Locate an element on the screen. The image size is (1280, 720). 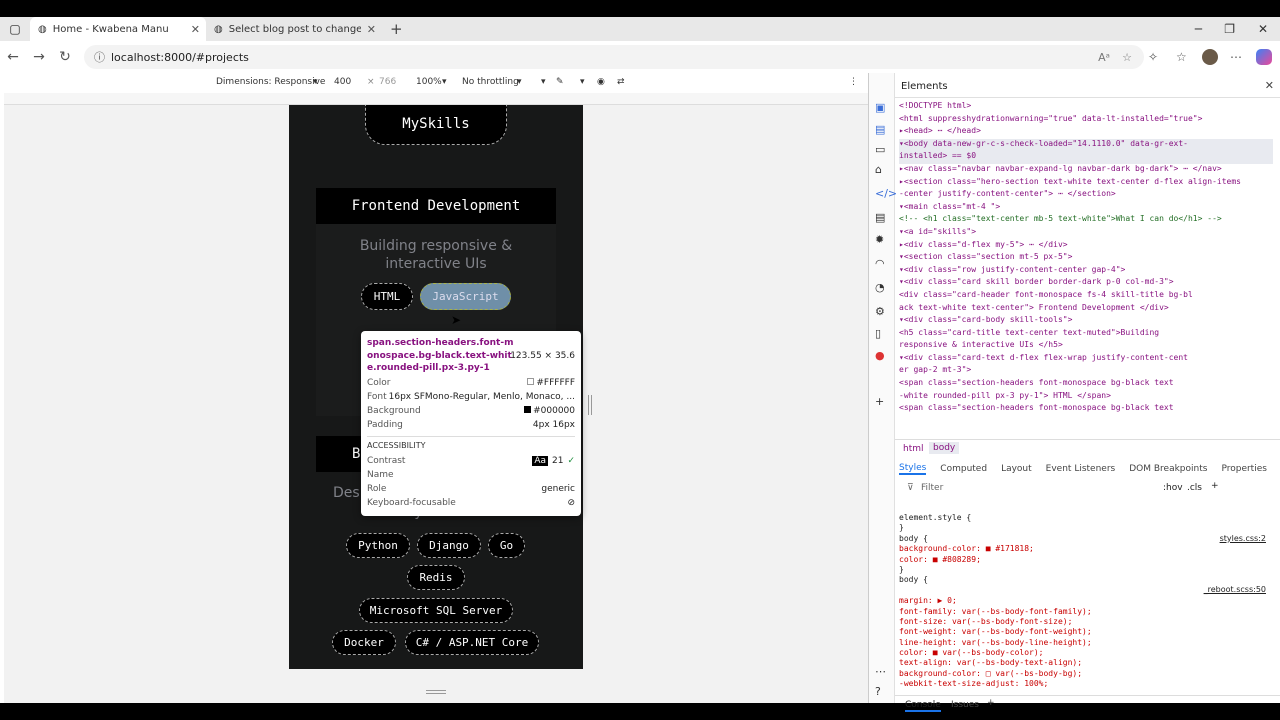
filter-input: Filter is located at coordinates (932, 488).